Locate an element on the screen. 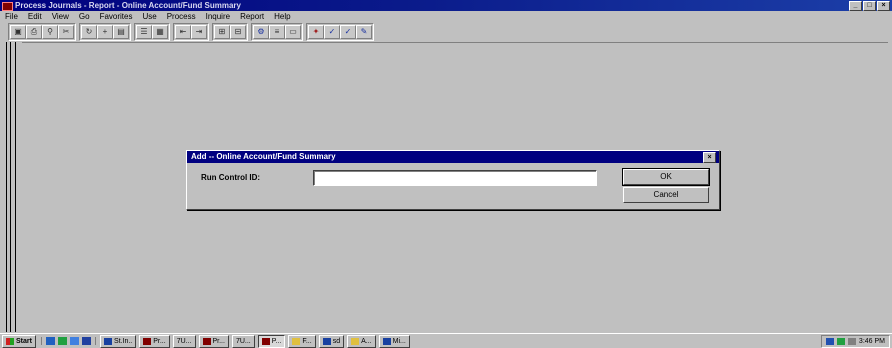 The height and width of the screenshot is (348, 892). maximize-button: □ is located at coordinates (869, 6).